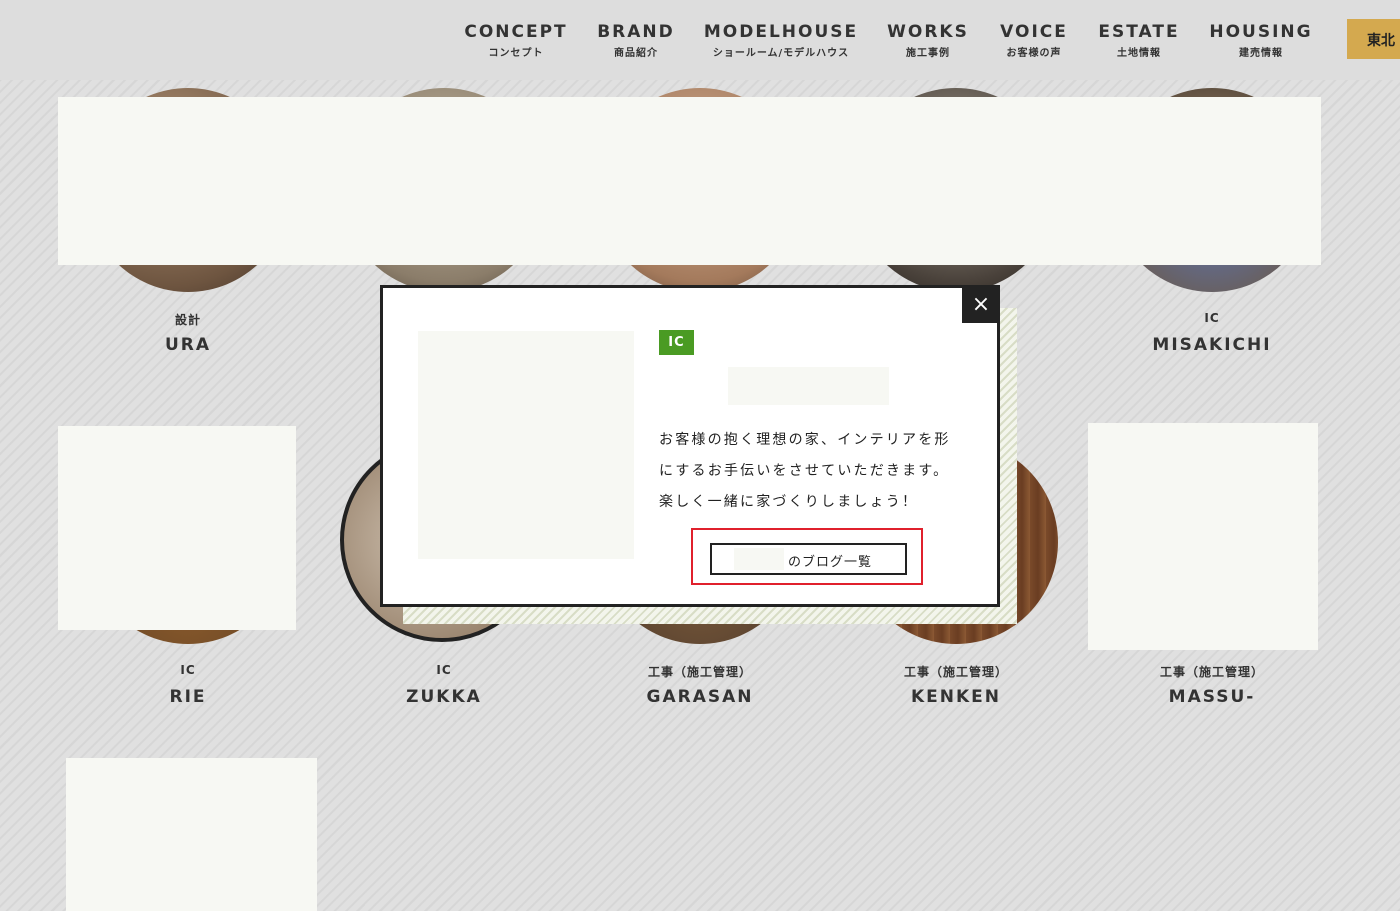 Image resolution: width=1400 pixels, height=911 pixels. I want to click on nav-label-en: WORKS, so click(928, 32).